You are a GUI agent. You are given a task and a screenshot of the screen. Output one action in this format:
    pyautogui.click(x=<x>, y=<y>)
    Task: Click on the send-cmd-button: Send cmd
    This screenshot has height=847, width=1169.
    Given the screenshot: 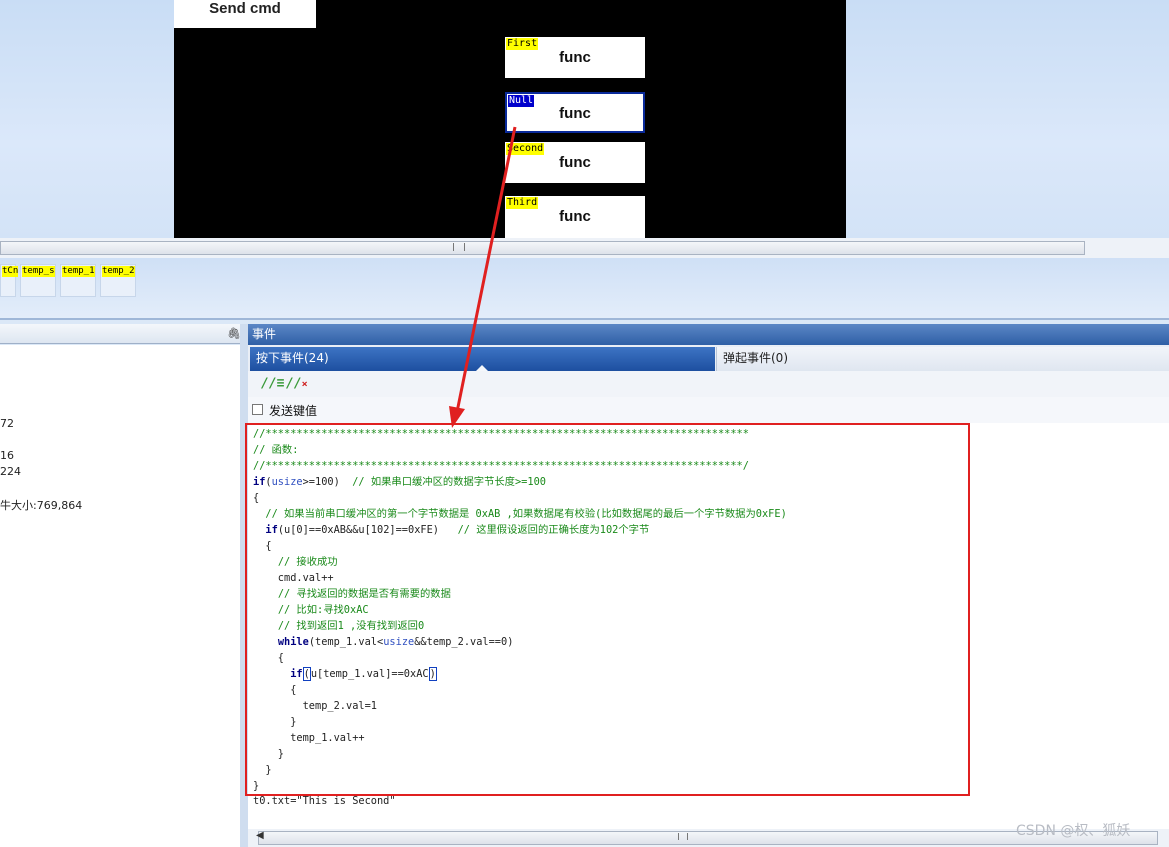 What is the action you would take?
    pyautogui.click(x=245, y=14)
    